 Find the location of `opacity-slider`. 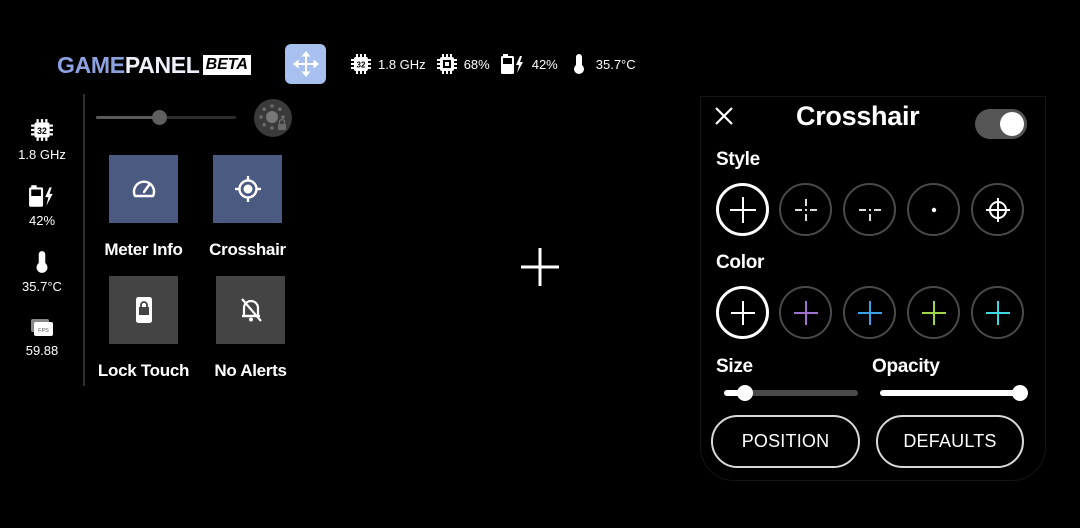

opacity-slider is located at coordinates (954, 393).